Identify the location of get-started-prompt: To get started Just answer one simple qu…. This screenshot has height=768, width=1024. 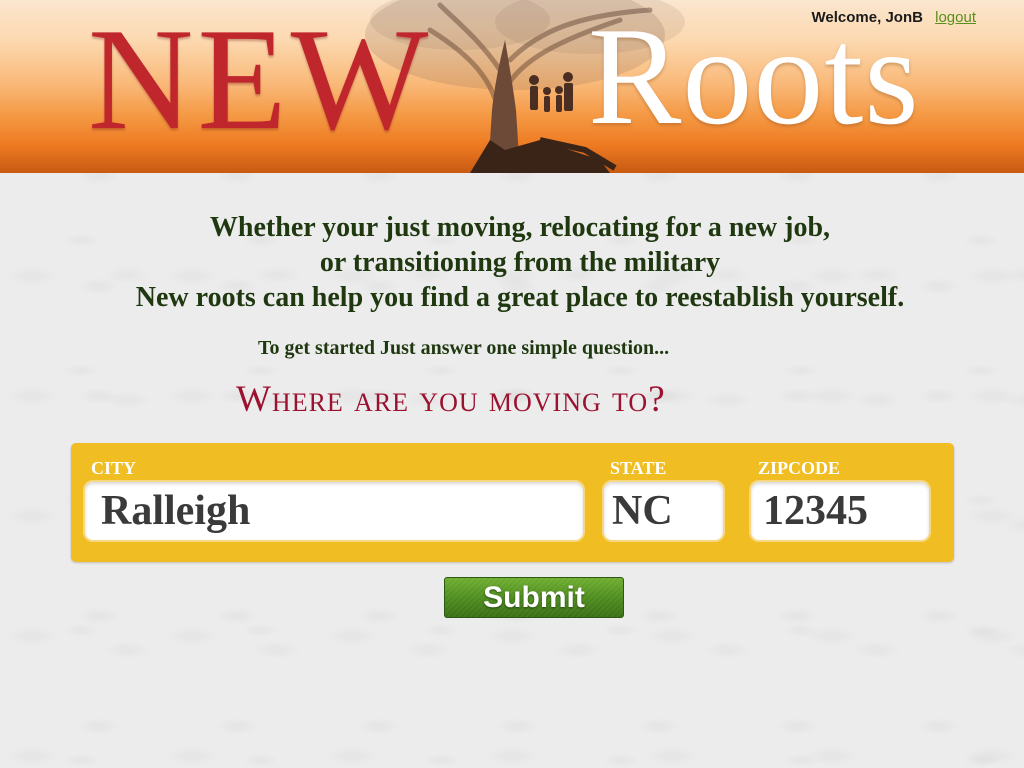
(464, 348).